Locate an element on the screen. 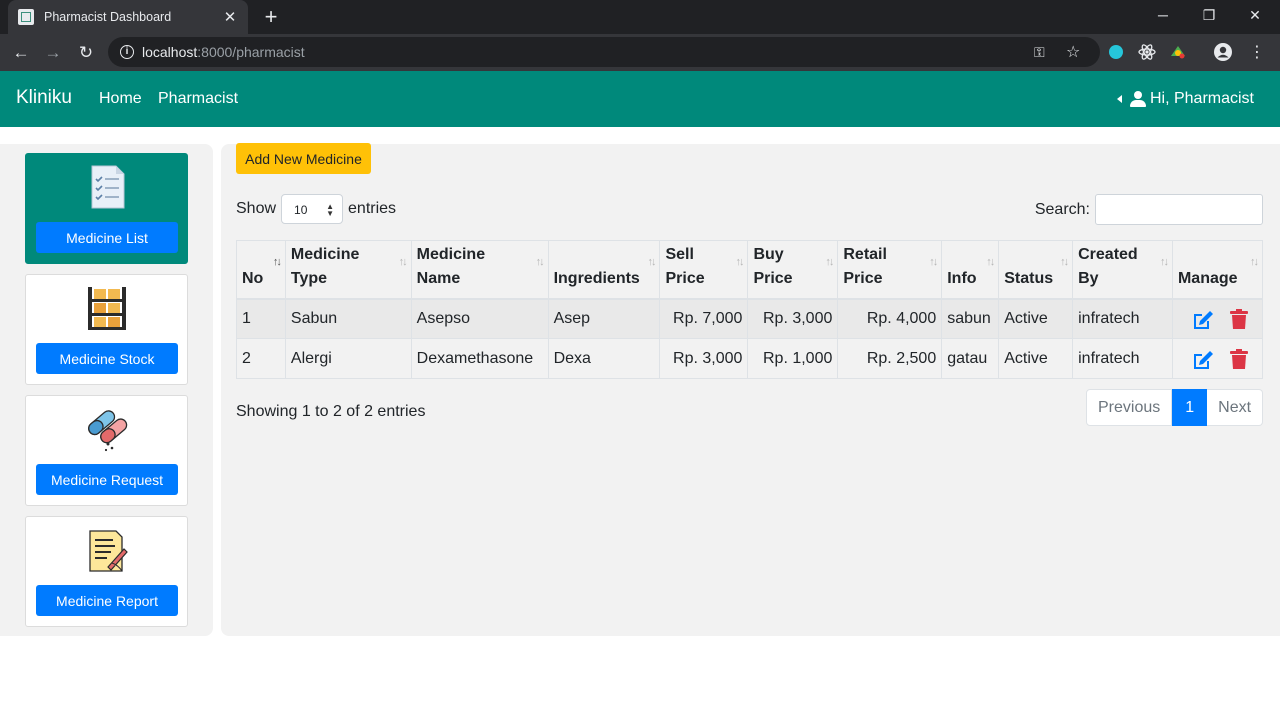  cell-type: Alergi is located at coordinates (348, 358).